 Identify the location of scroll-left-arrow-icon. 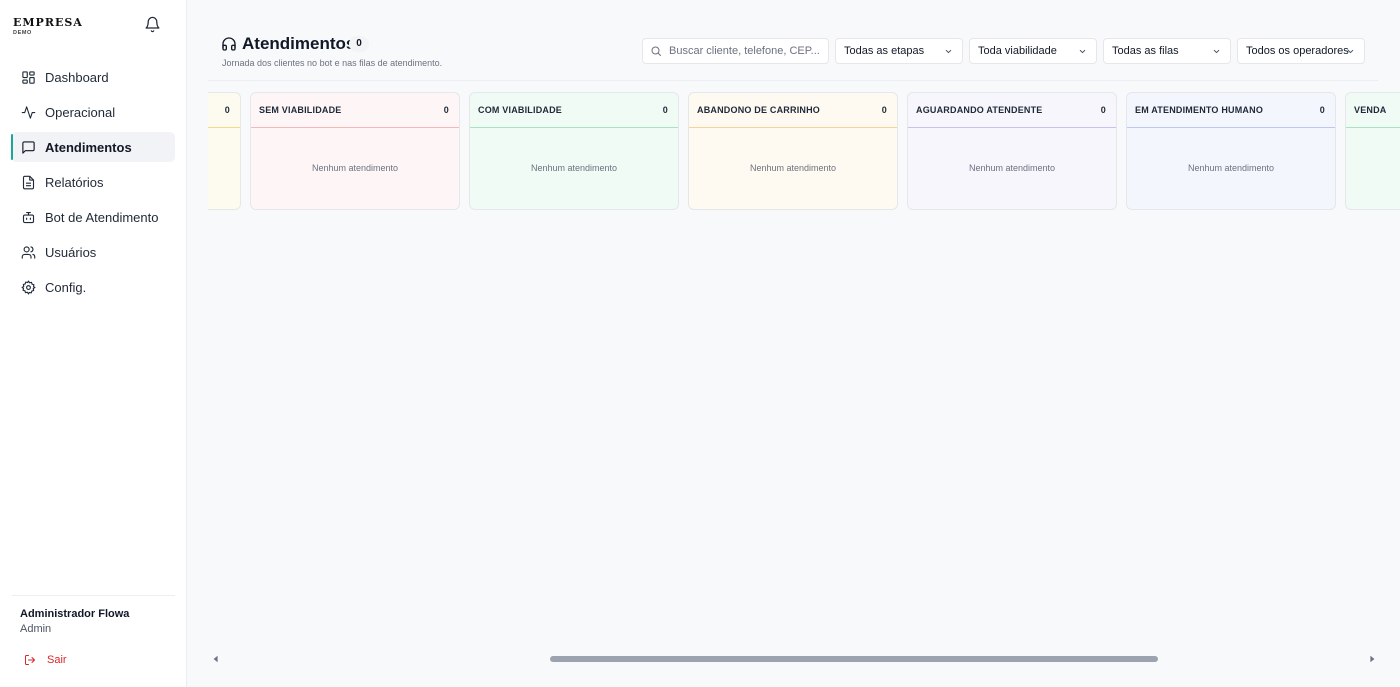
(216, 659).